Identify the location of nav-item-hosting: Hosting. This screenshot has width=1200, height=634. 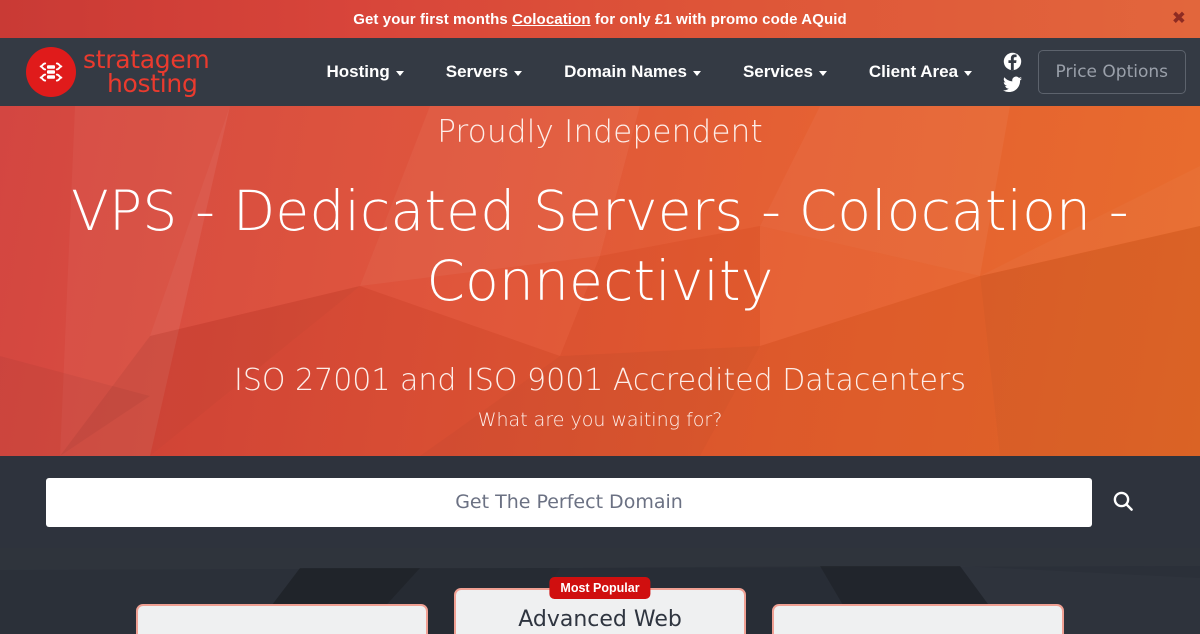
(364, 72).